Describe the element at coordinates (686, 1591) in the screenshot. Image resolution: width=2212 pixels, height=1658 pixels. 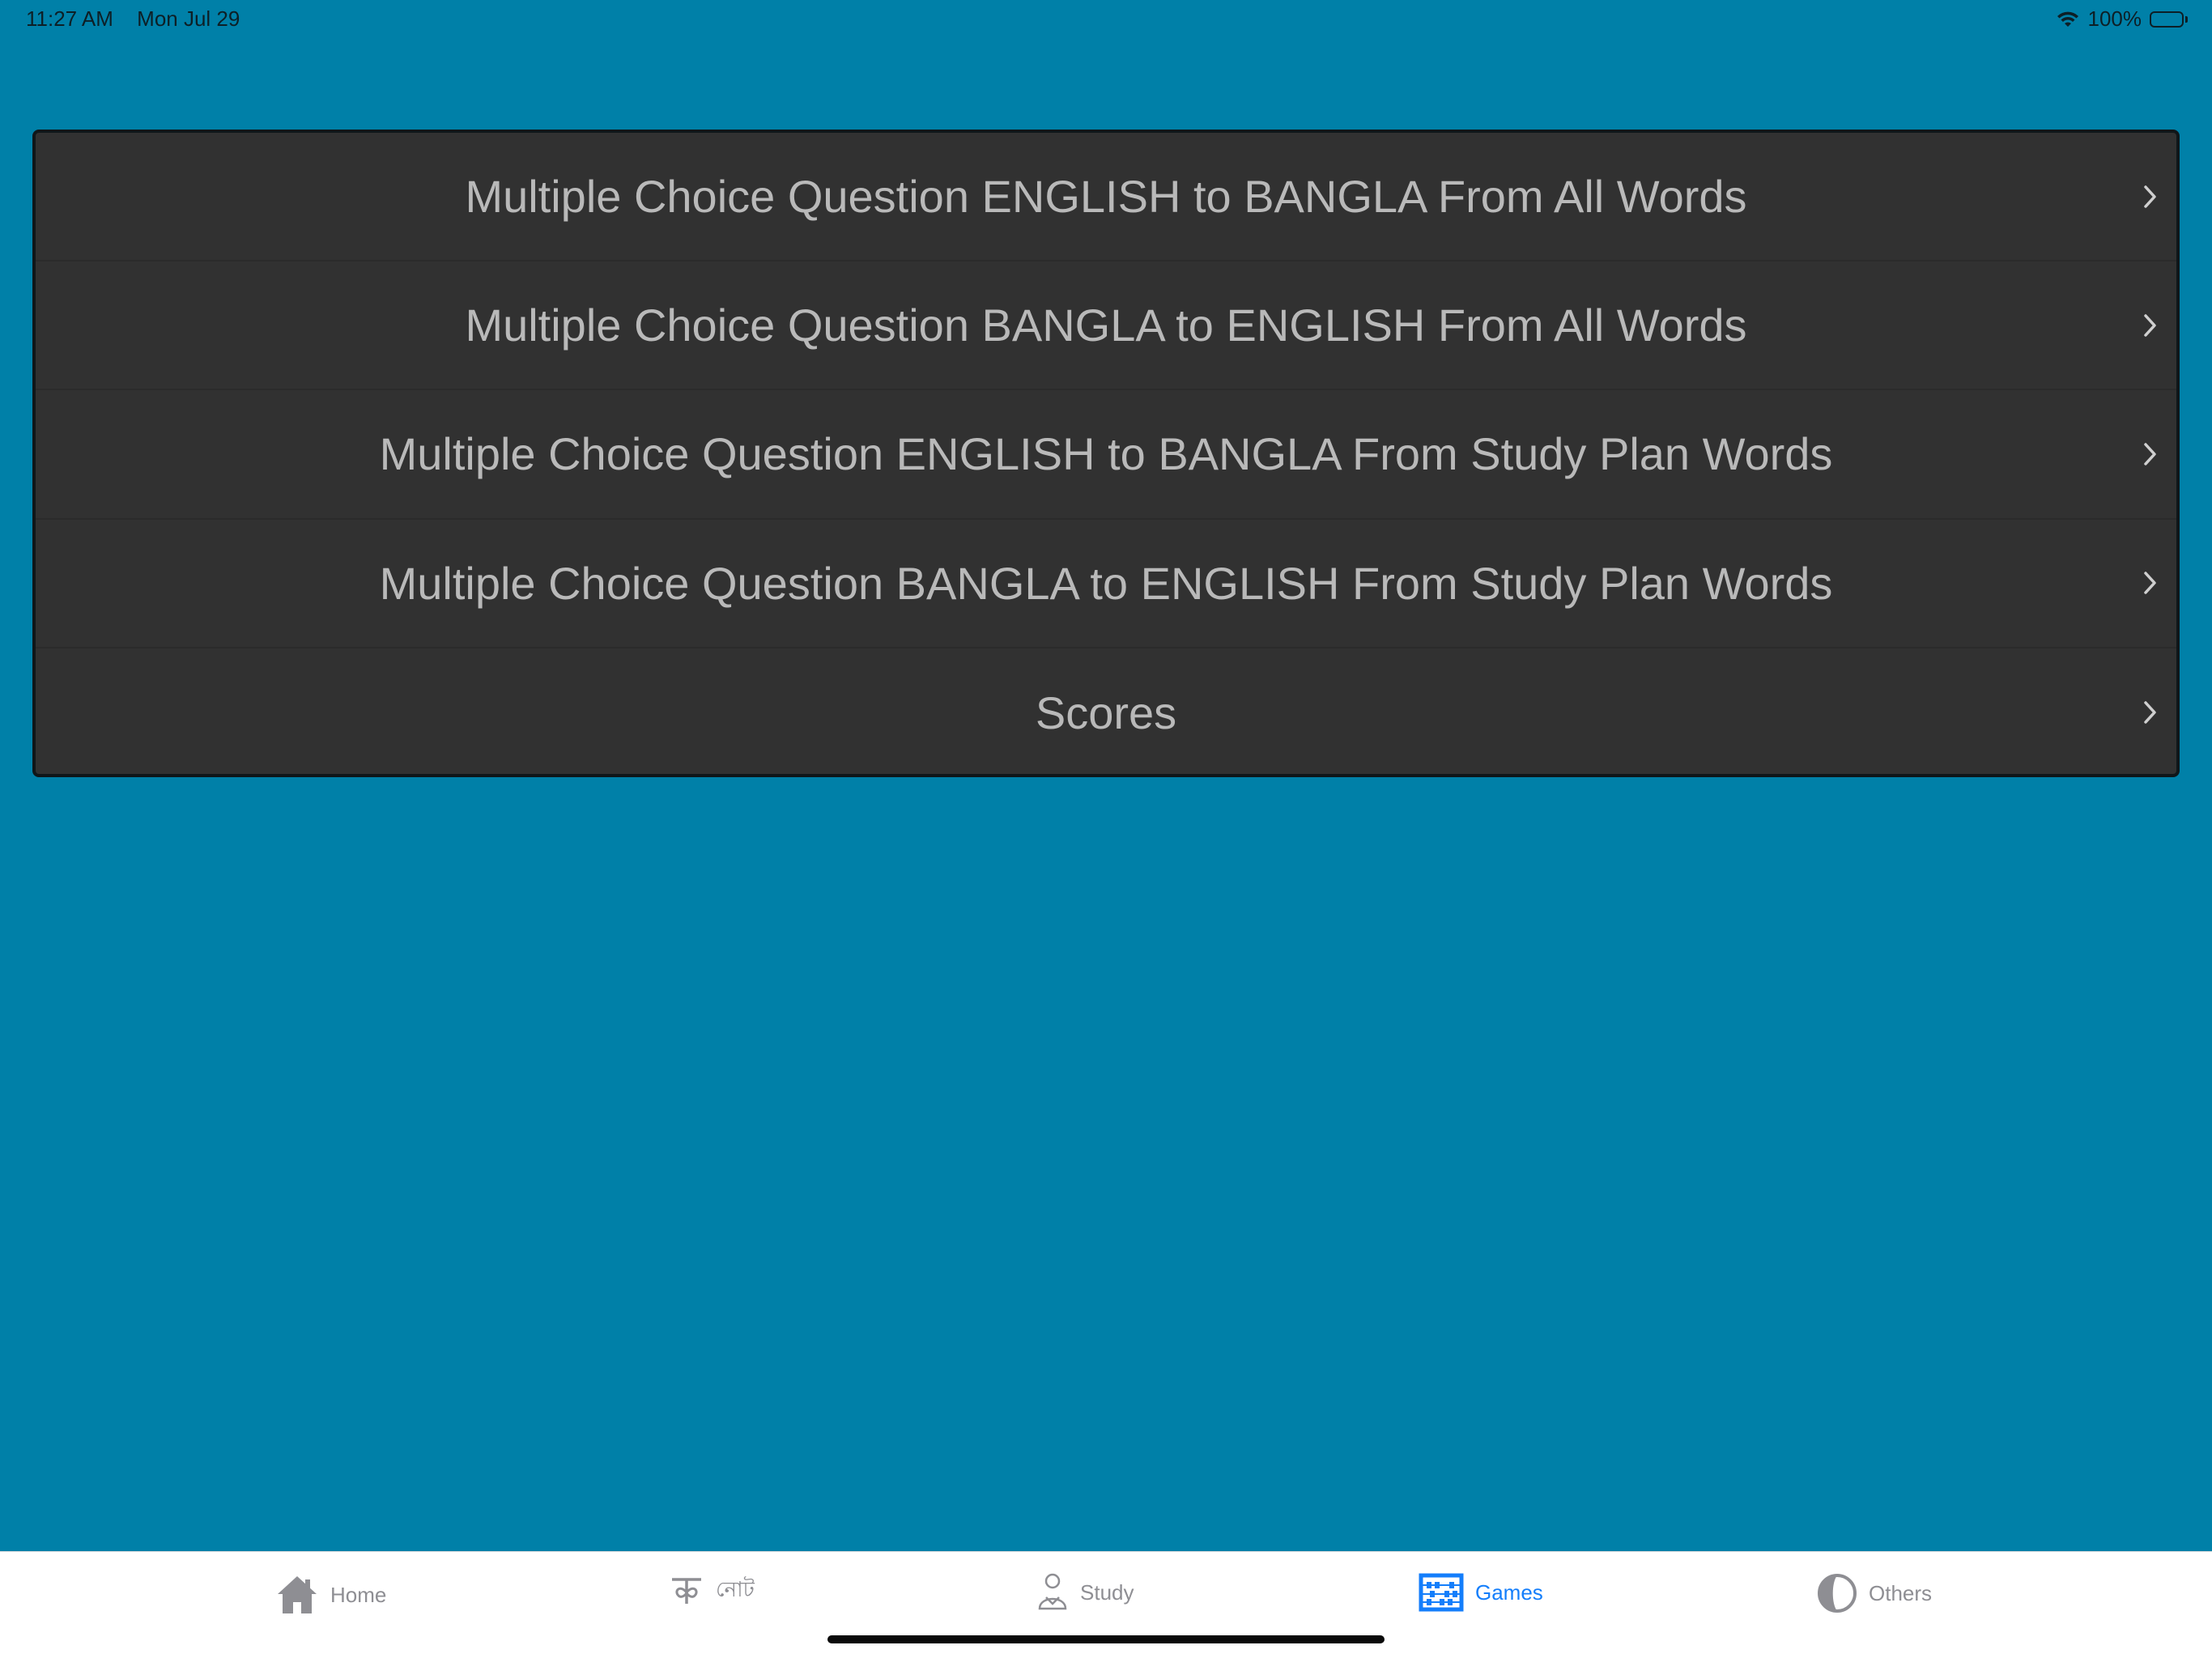
I see `bangla-letter-icon` at that location.